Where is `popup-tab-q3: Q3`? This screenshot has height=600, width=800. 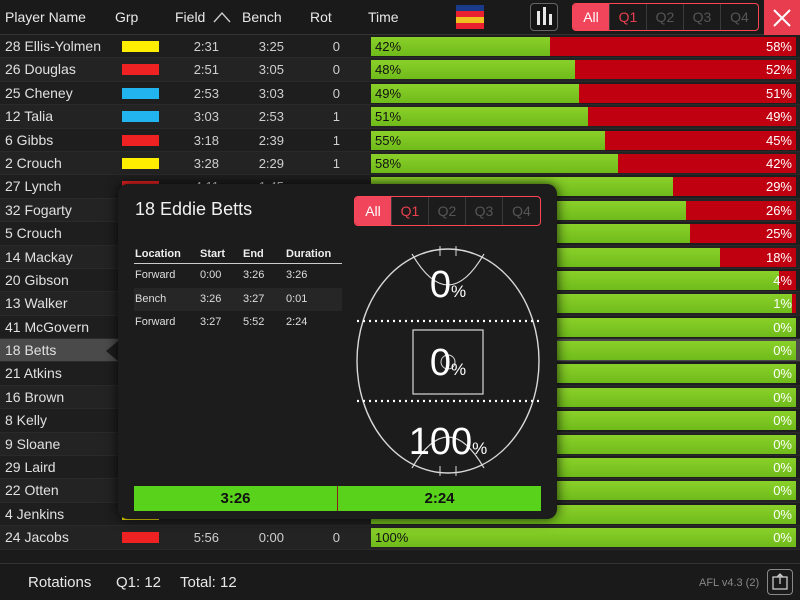
popup-tab-q3: Q3 is located at coordinates (484, 211).